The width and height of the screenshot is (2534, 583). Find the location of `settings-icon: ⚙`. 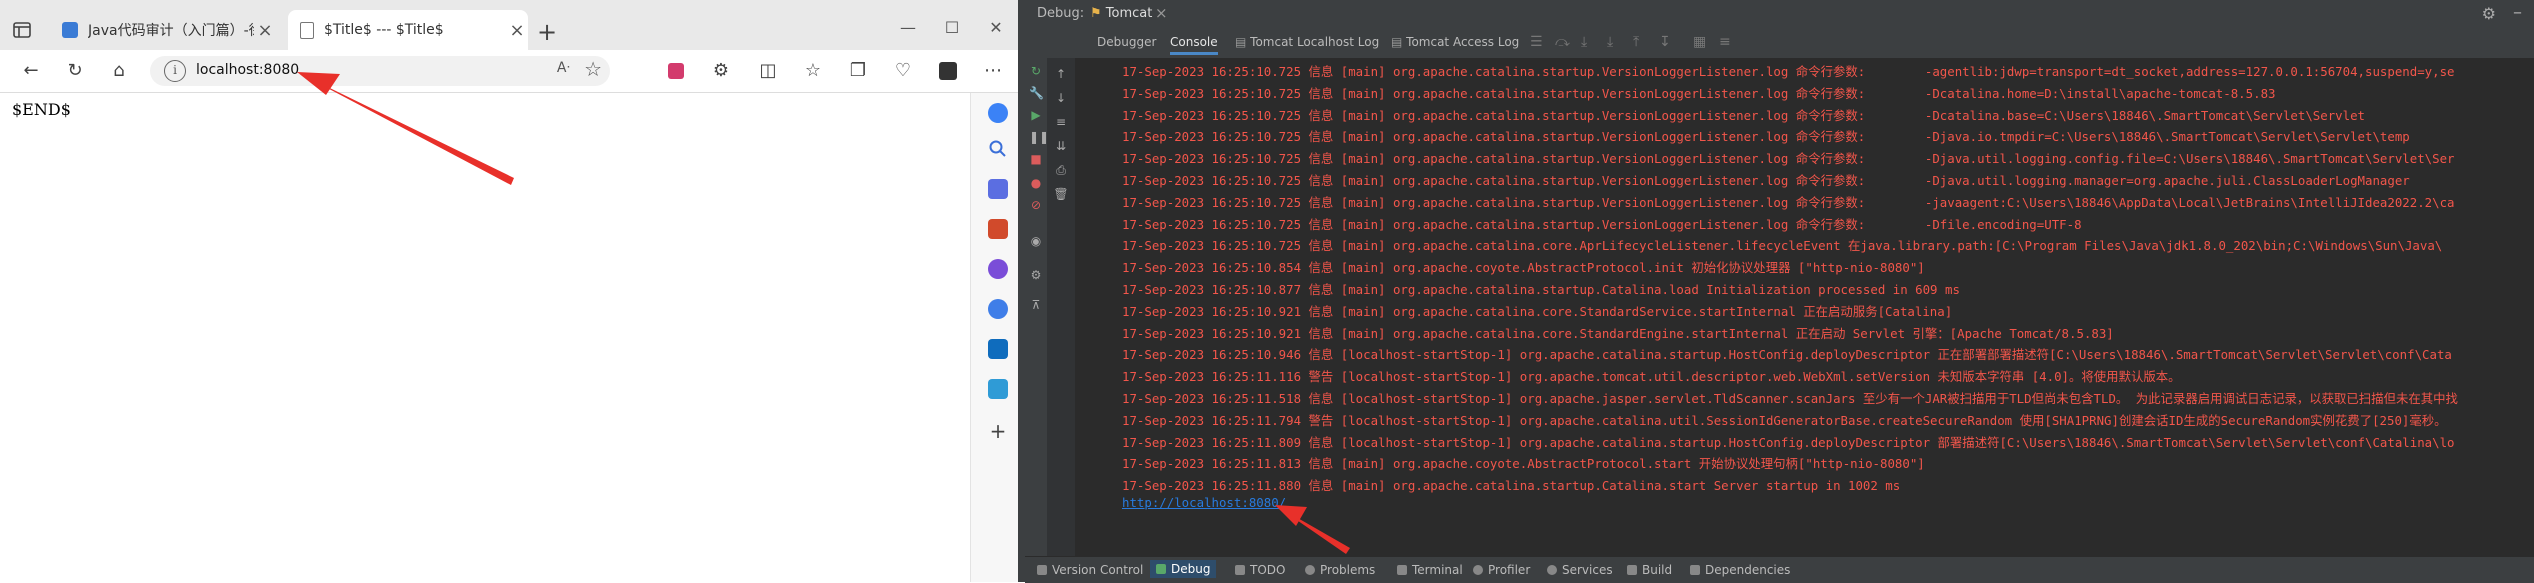

settings-icon: ⚙ is located at coordinates (1036, 275).